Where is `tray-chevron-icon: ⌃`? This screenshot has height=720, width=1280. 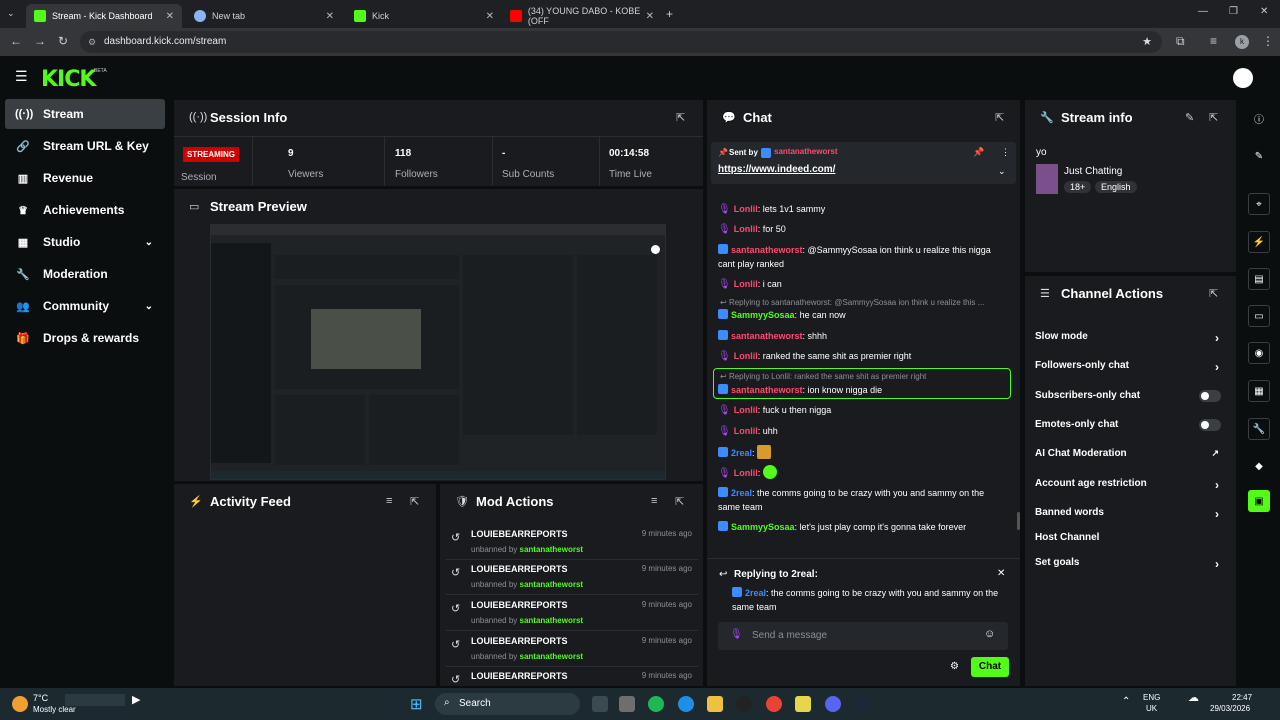 tray-chevron-icon: ⌃ is located at coordinates (1126, 701).